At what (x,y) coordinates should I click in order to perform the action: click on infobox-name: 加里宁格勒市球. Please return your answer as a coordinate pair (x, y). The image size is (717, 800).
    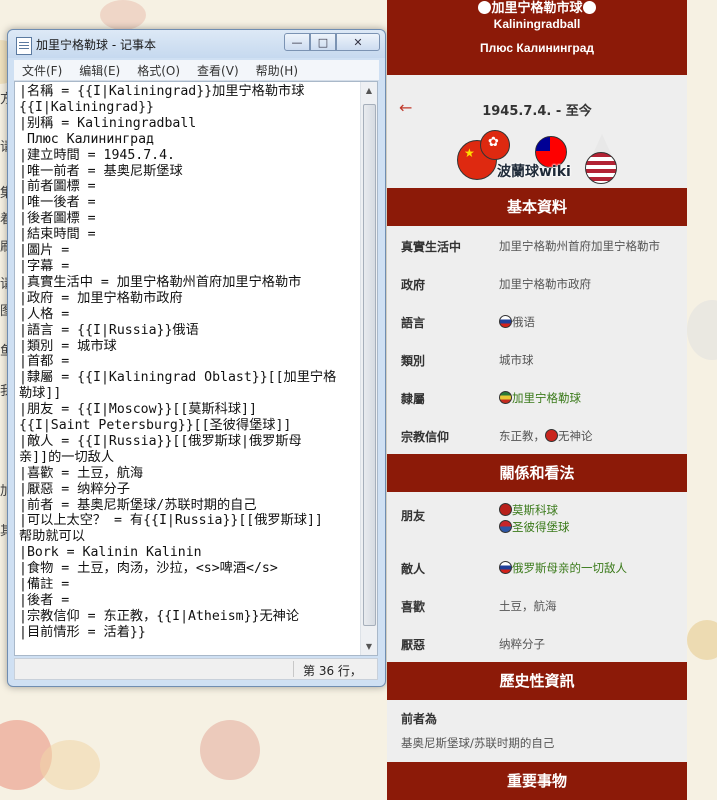
    Looking at the image, I should click on (537, 8).